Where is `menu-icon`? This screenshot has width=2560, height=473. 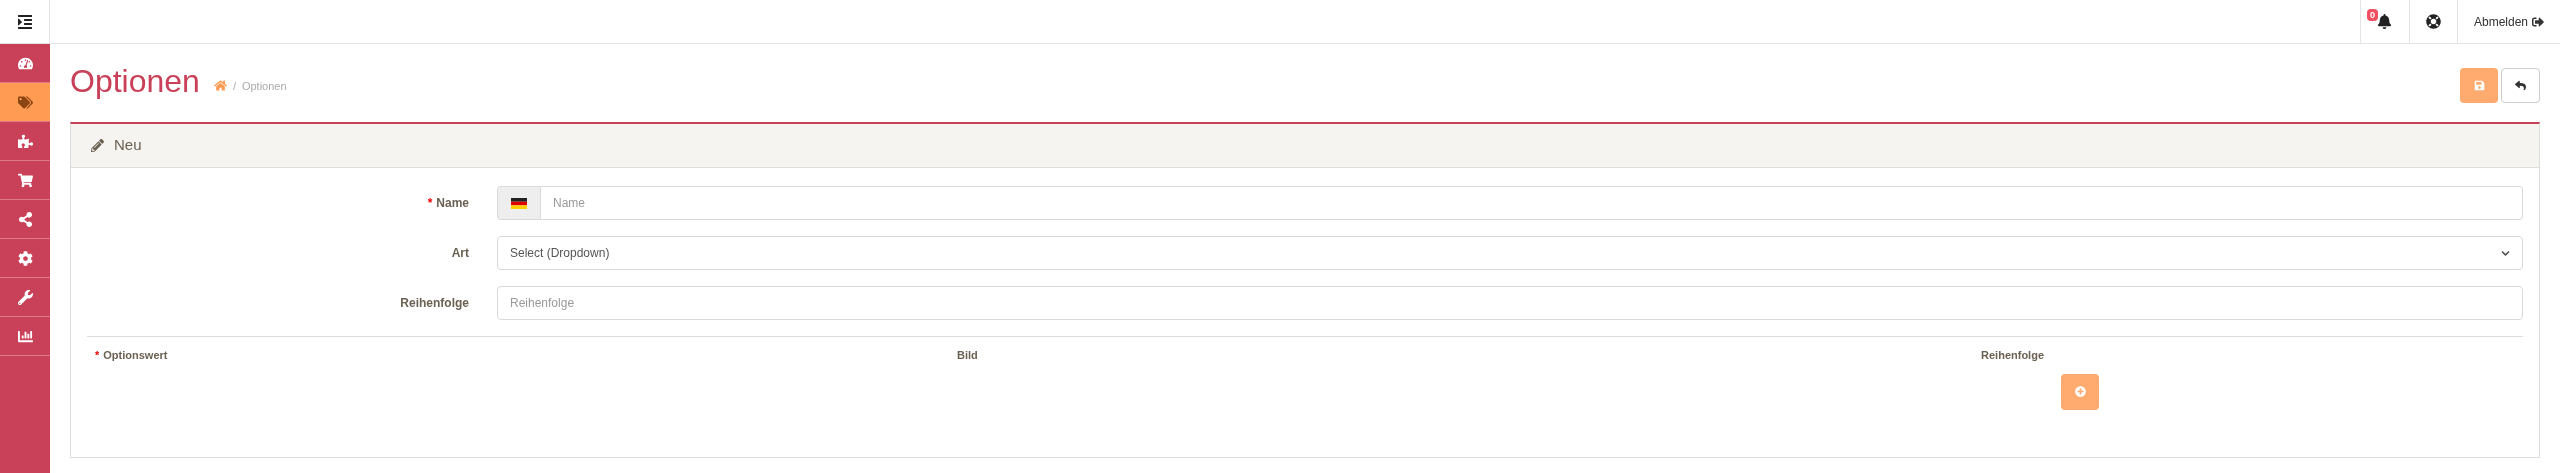 menu-icon is located at coordinates (24, 21).